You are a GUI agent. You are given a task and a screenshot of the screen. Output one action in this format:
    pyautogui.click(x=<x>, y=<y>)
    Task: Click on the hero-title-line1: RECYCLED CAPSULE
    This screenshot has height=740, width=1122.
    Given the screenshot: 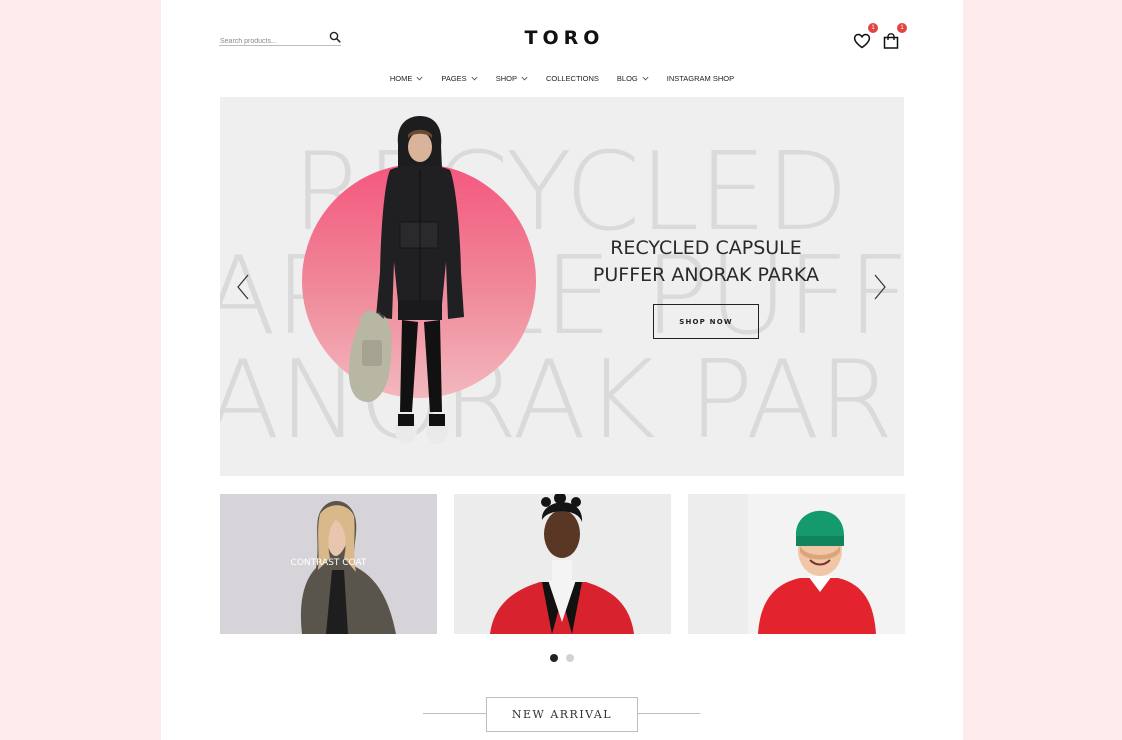 What is the action you would take?
    pyautogui.click(x=706, y=248)
    